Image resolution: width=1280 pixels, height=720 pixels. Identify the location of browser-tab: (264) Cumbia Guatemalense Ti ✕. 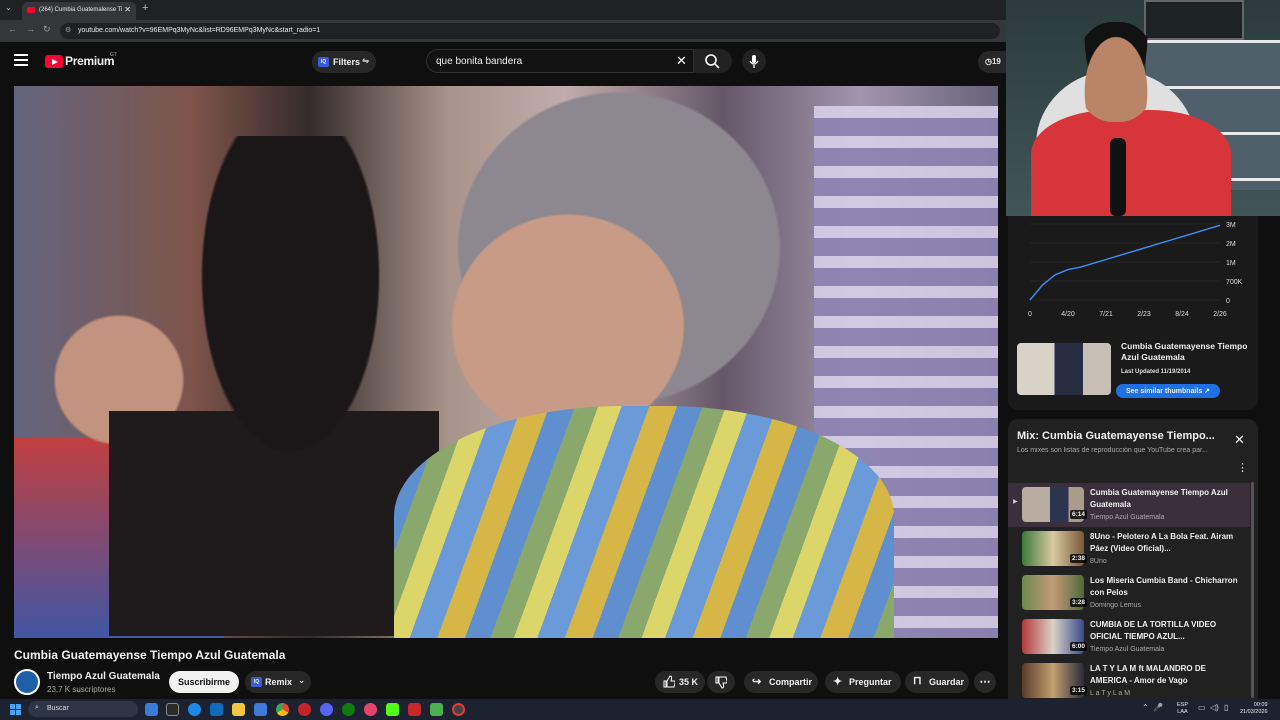
(79, 11).